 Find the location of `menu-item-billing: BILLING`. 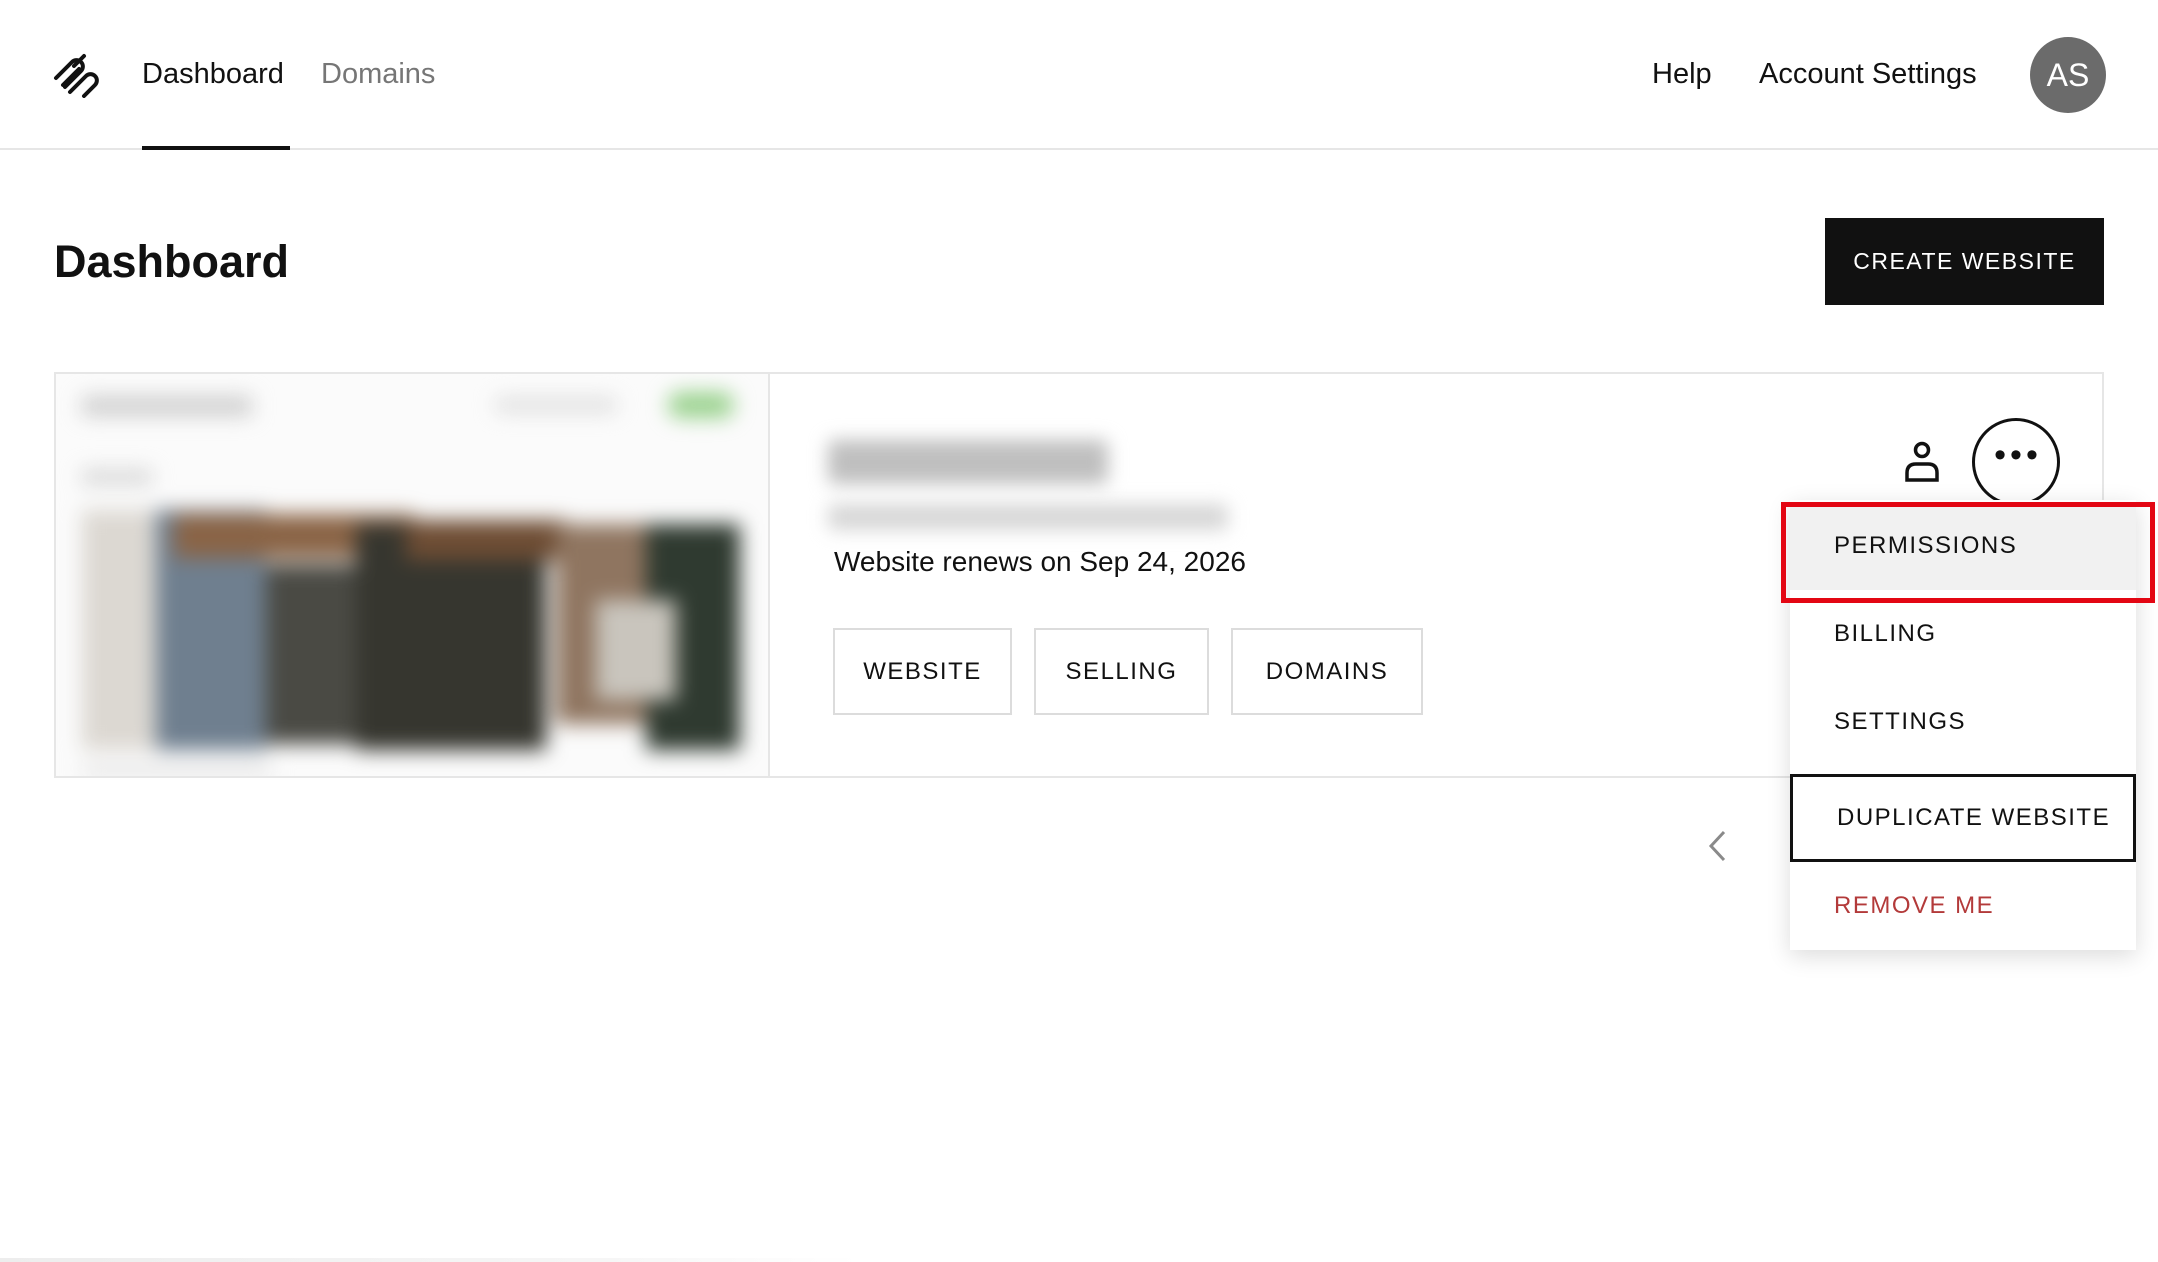

menu-item-billing: BILLING is located at coordinates (1963, 634).